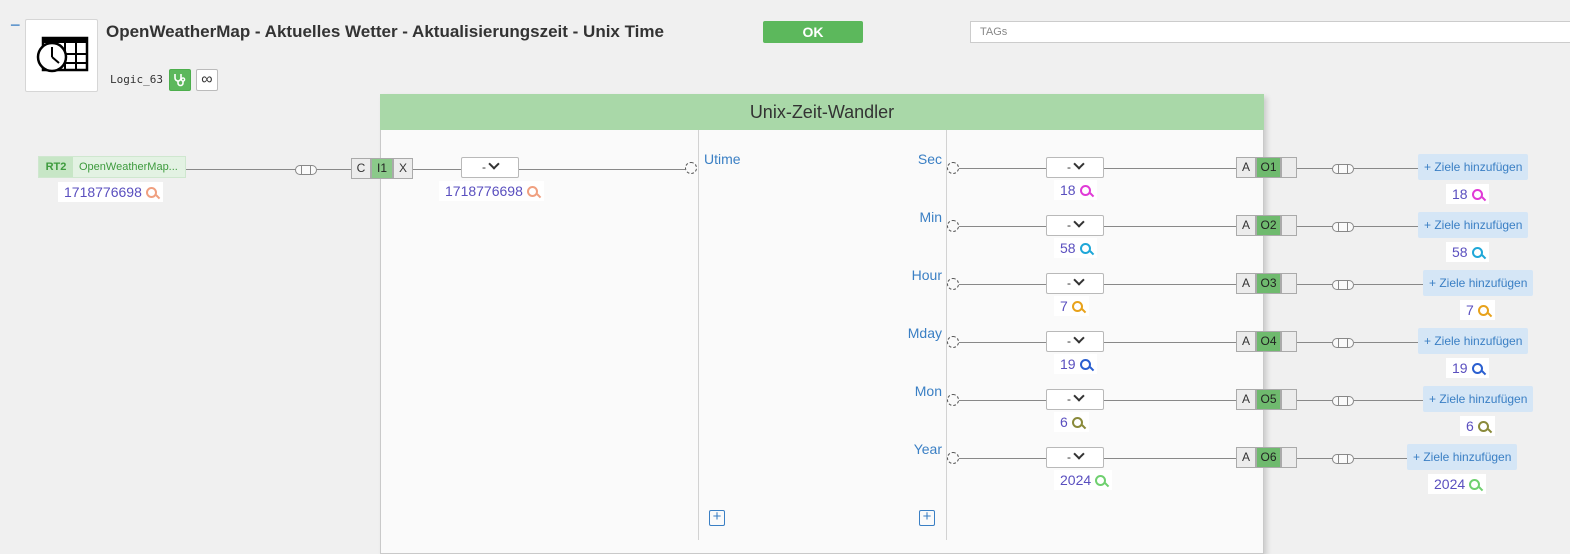 The width and height of the screenshot is (1570, 554). I want to click on add-targets-label: Ziele hinzufügen, so click(1478, 341).